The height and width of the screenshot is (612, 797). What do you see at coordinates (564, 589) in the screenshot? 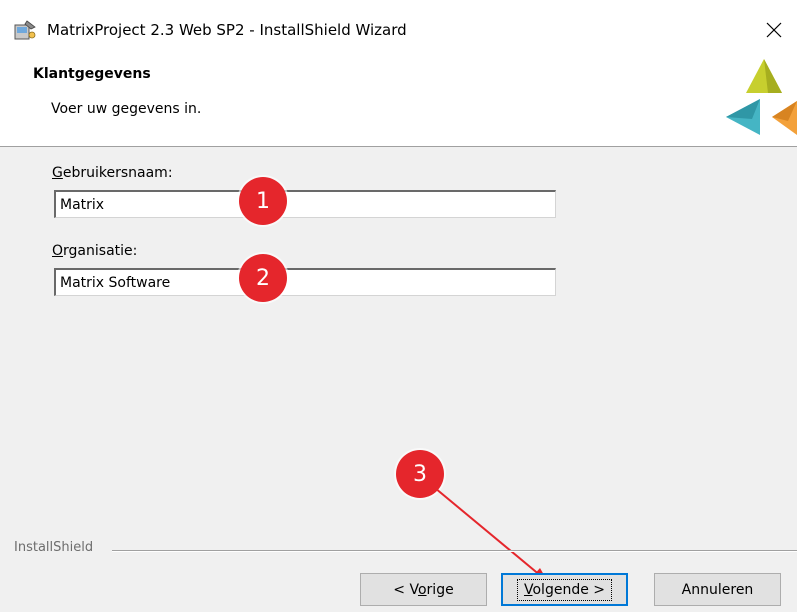
I see `next-button: Volgende >` at bounding box center [564, 589].